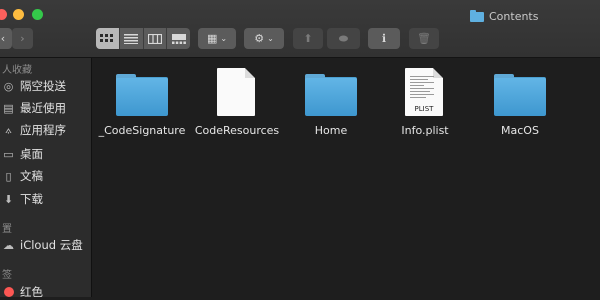 This screenshot has width=600, height=300. What do you see at coordinates (43, 108) in the screenshot?
I see `sidebar-item-label: 最近使用` at bounding box center [43, 108].